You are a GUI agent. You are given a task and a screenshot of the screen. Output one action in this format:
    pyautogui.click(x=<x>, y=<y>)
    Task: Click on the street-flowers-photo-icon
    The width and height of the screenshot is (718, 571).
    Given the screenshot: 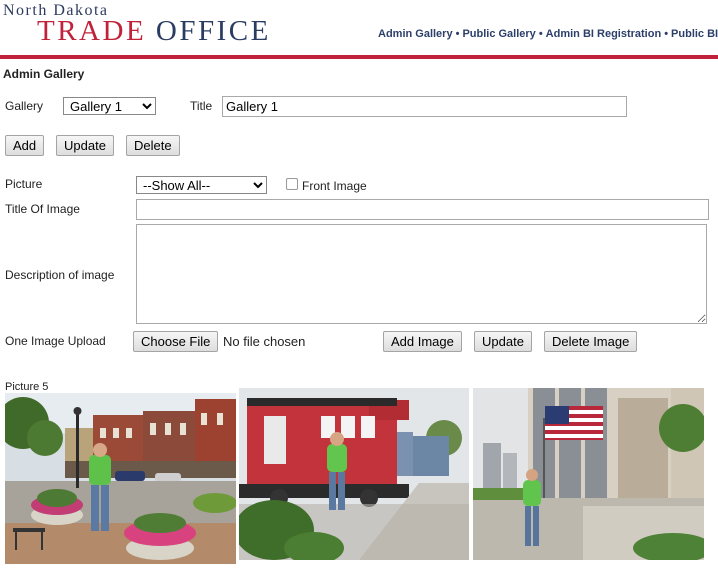 What is the action you would take?
    pyautogui.click(x=120, y=478)
    